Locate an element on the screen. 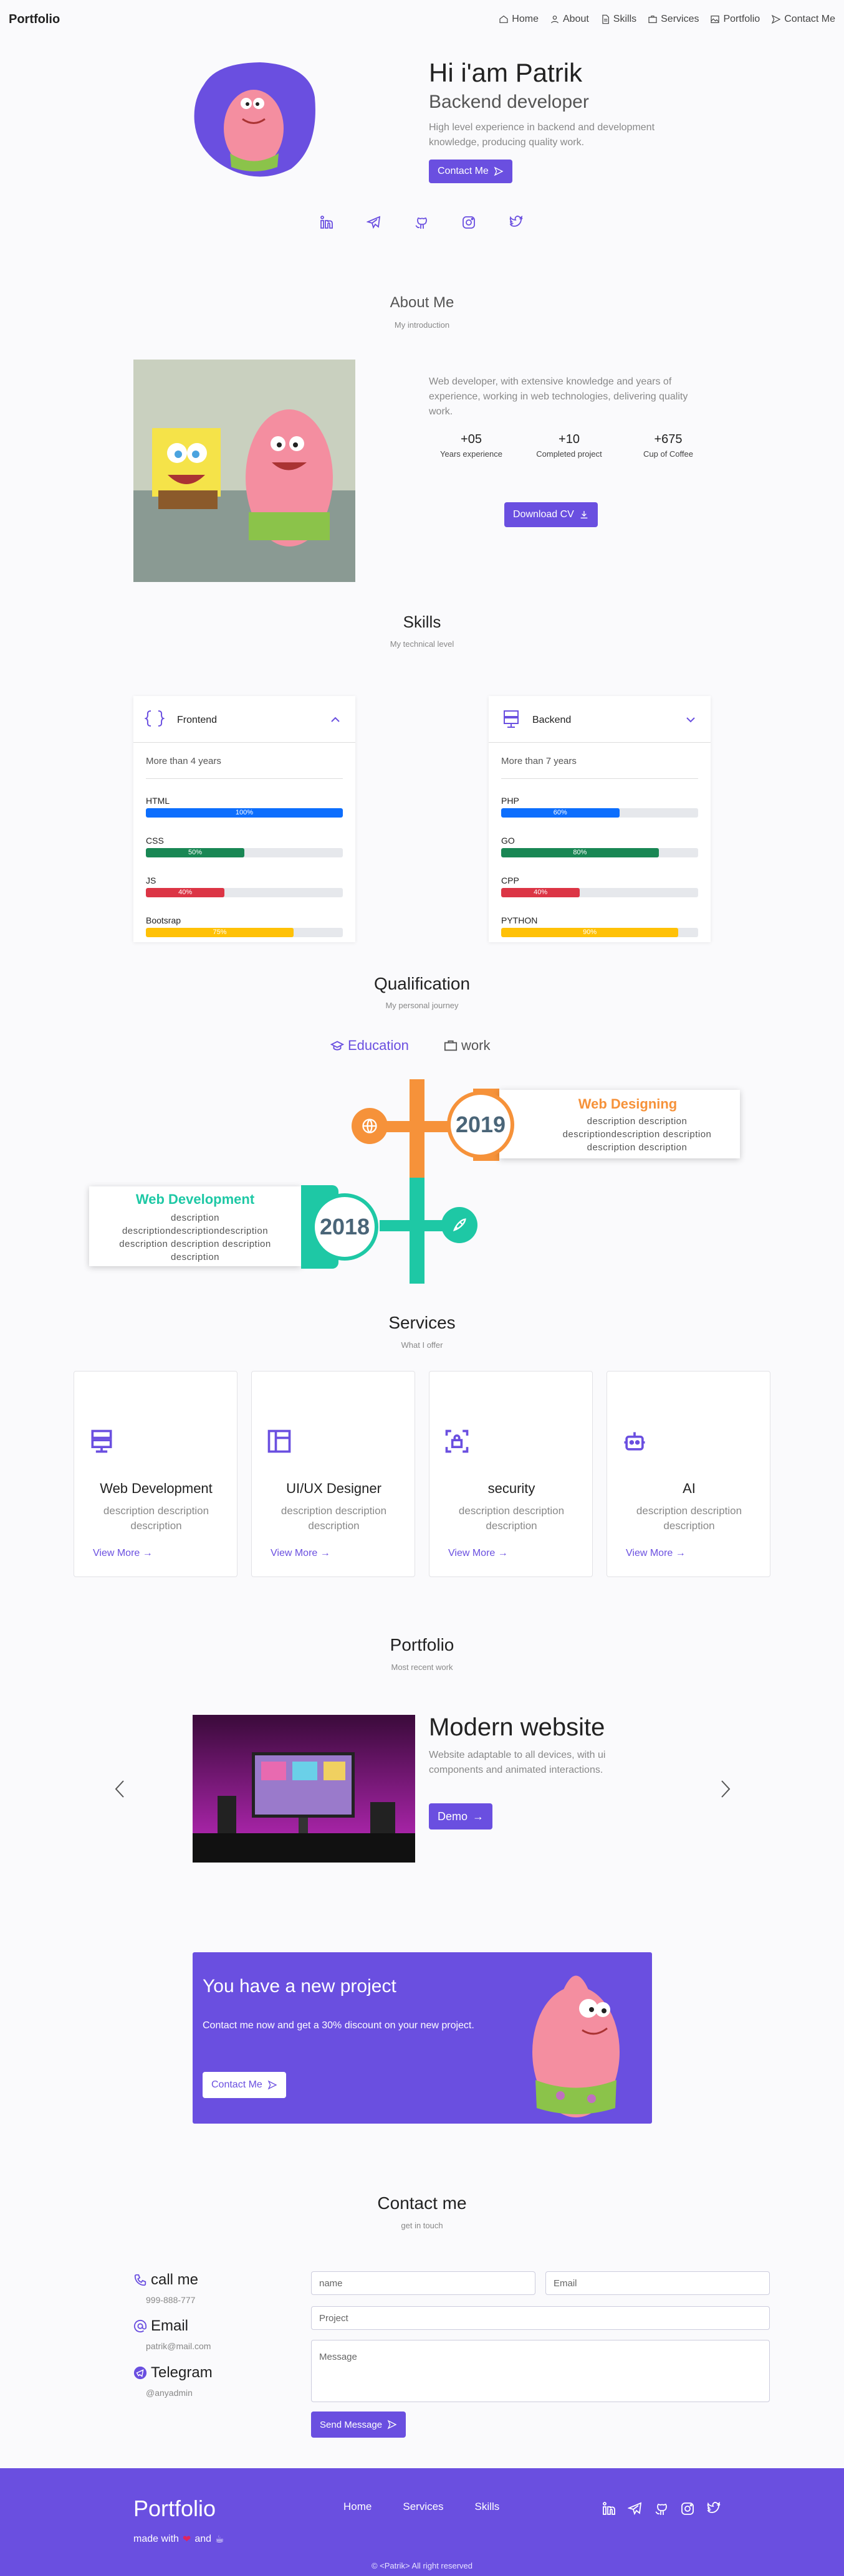 The height and width of the screenshot is (2576, 844). file-icon is located at coordinates (605, 19).